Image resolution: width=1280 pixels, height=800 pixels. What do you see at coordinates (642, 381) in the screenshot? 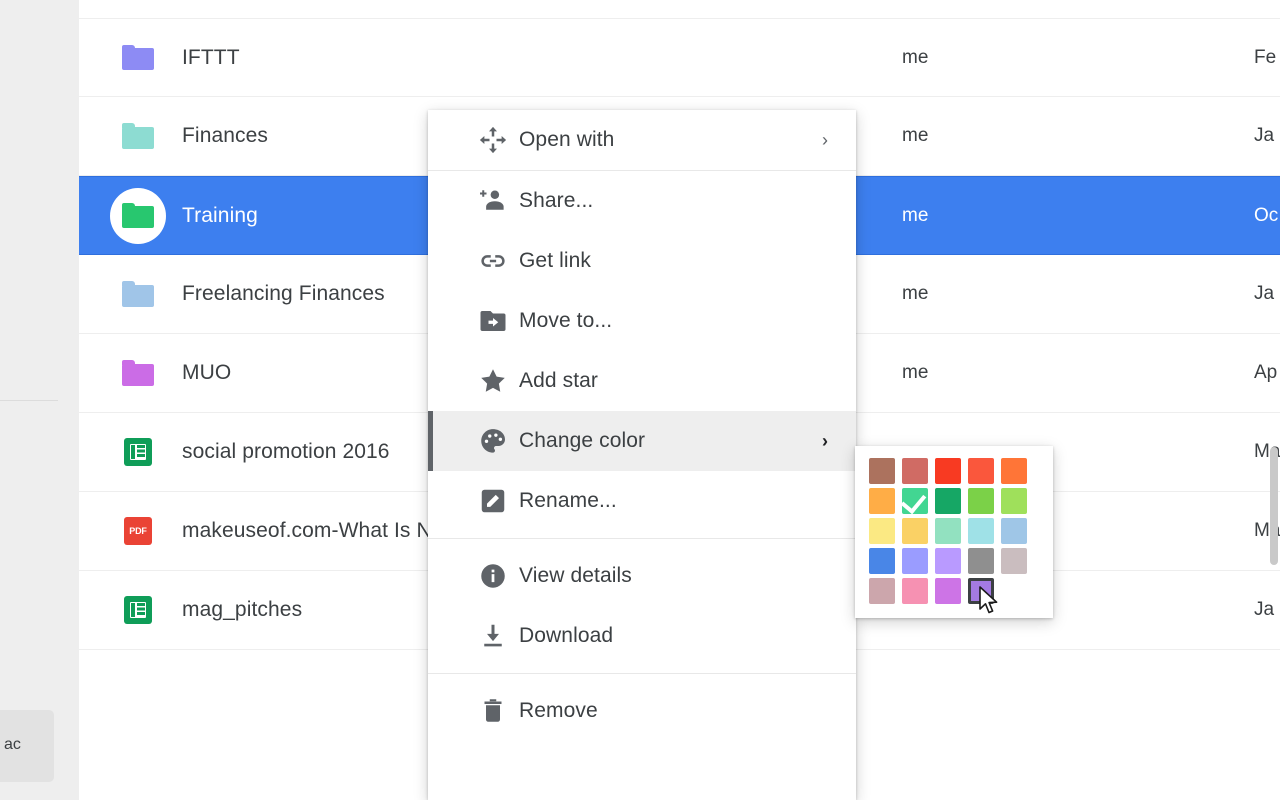
I see `menu-item-add-star: Add star` at bounding box center [642, 381].